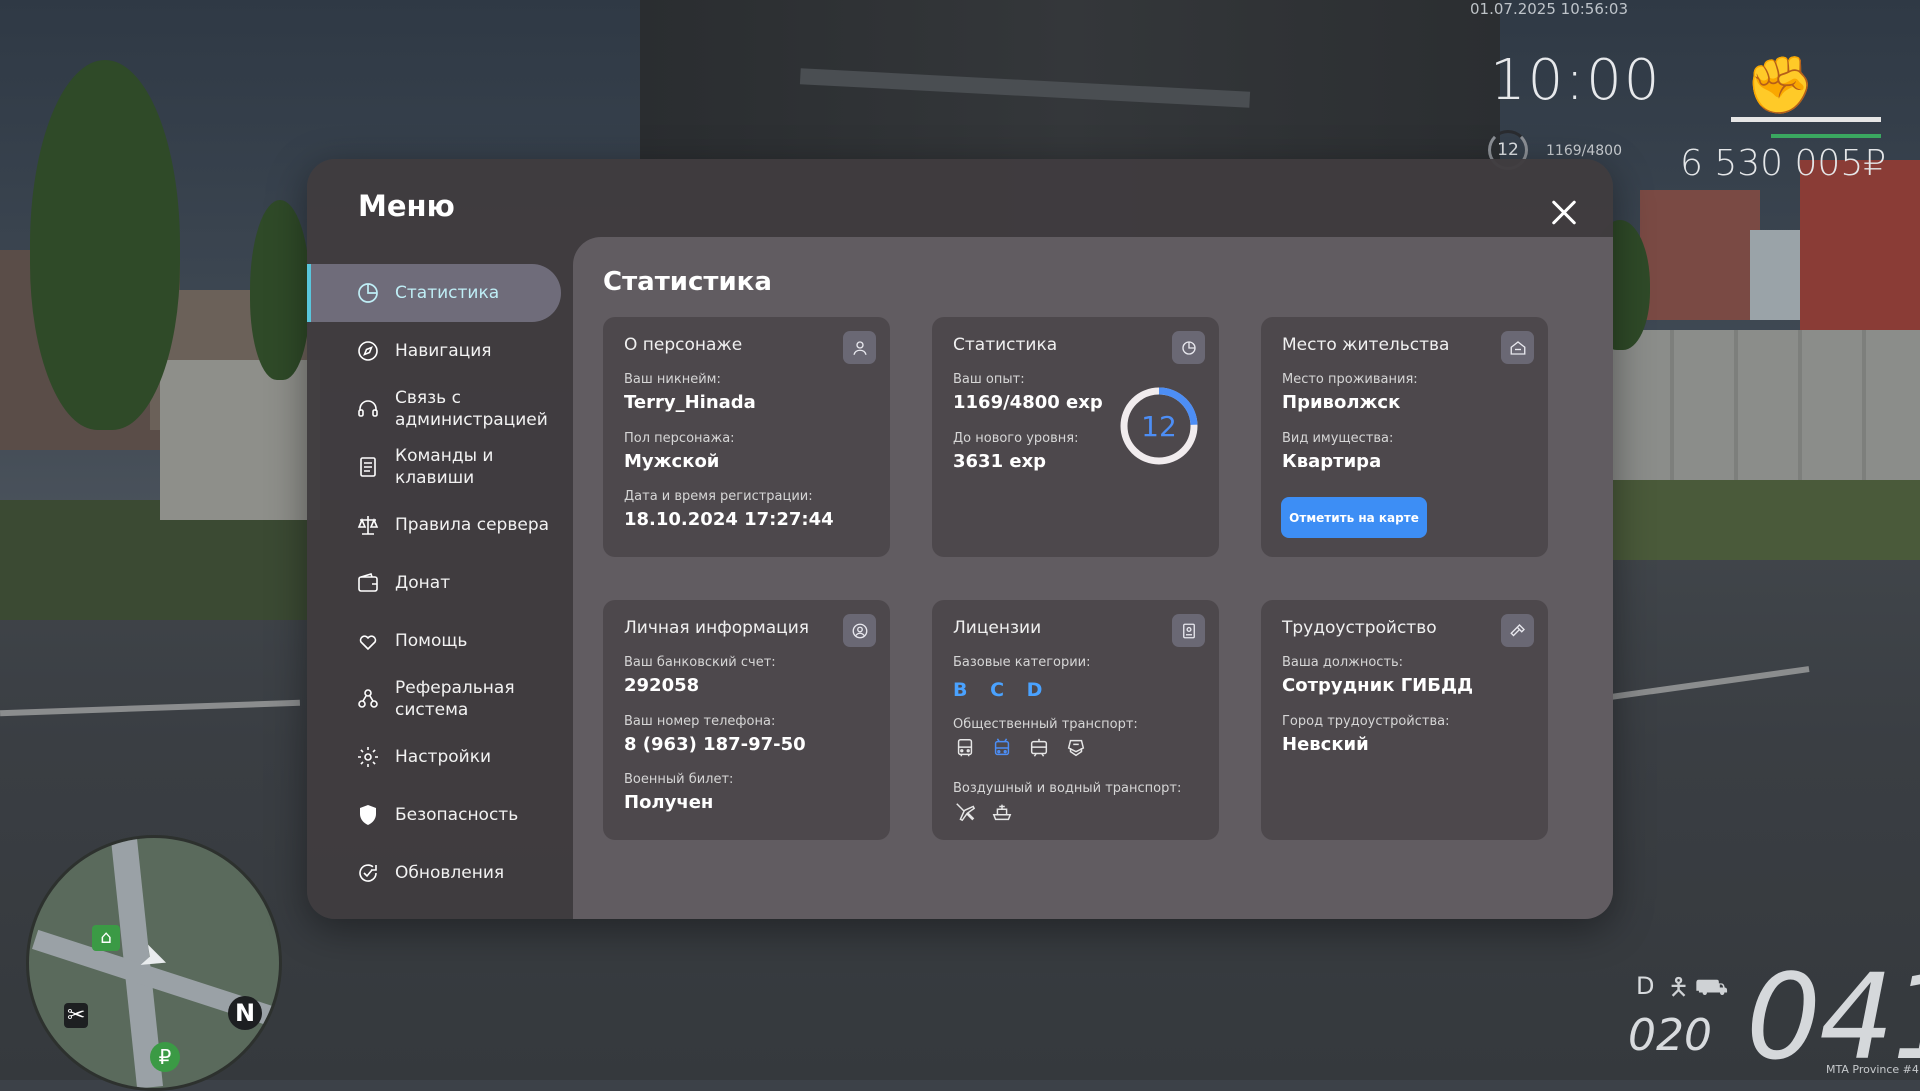 The height and width of the screenshot is (1091, 1920). I want to click on seatbelt-engine-icons: 🯅⛟, so click(1701, 987).